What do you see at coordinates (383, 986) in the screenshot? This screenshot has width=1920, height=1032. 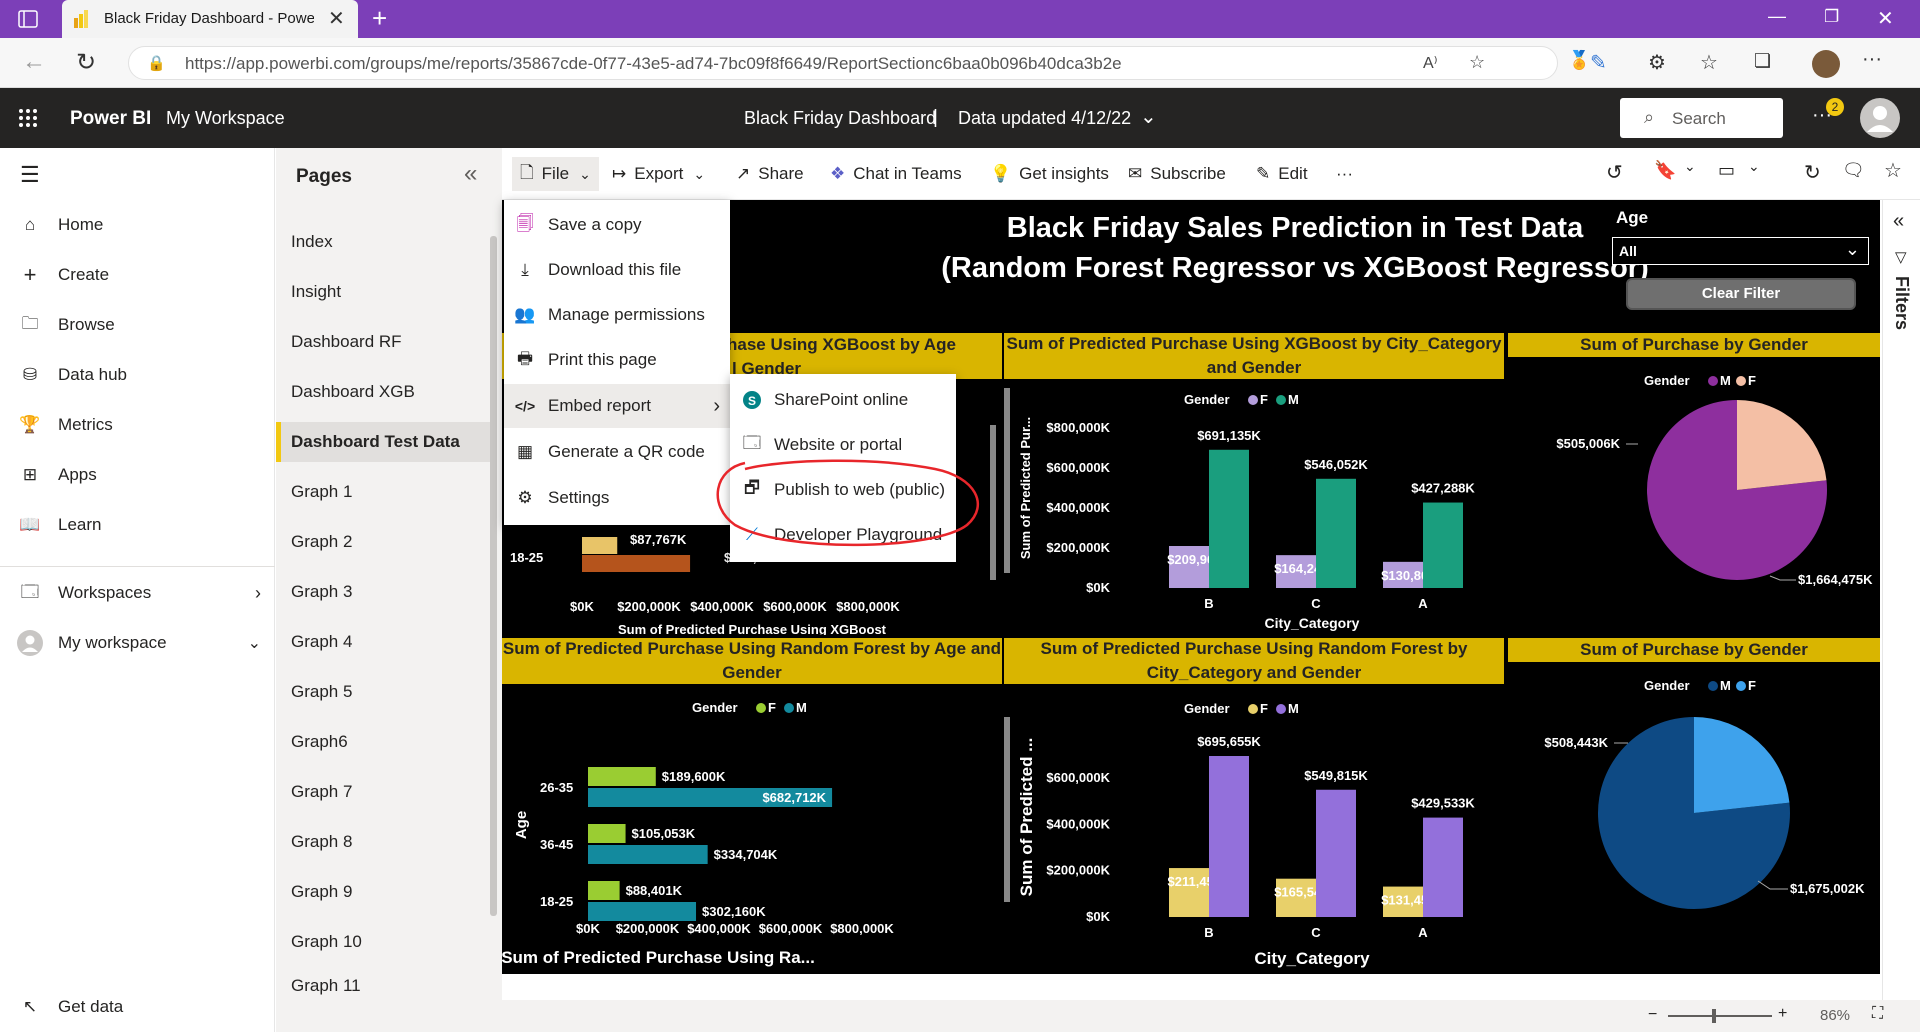 I see `page-item: Graph 11` at bounding box center [383, 986].